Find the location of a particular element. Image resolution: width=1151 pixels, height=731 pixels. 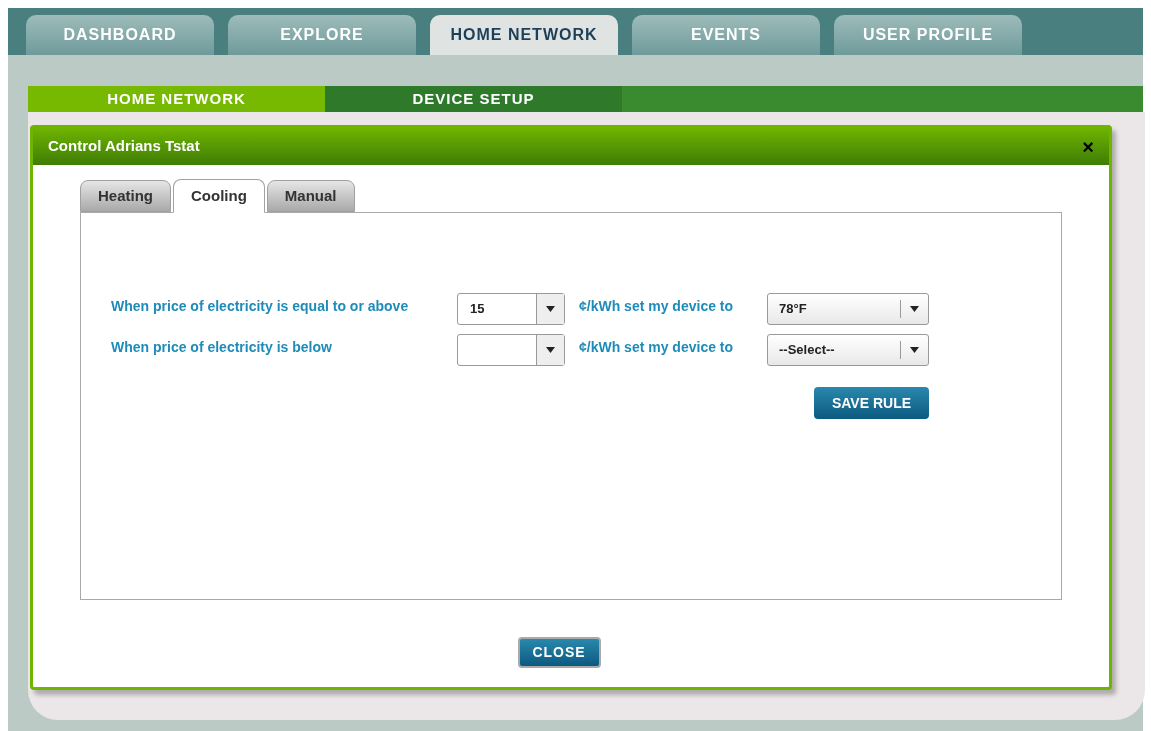

dialog-tab: Cooling is located at coordinates (219, 196).